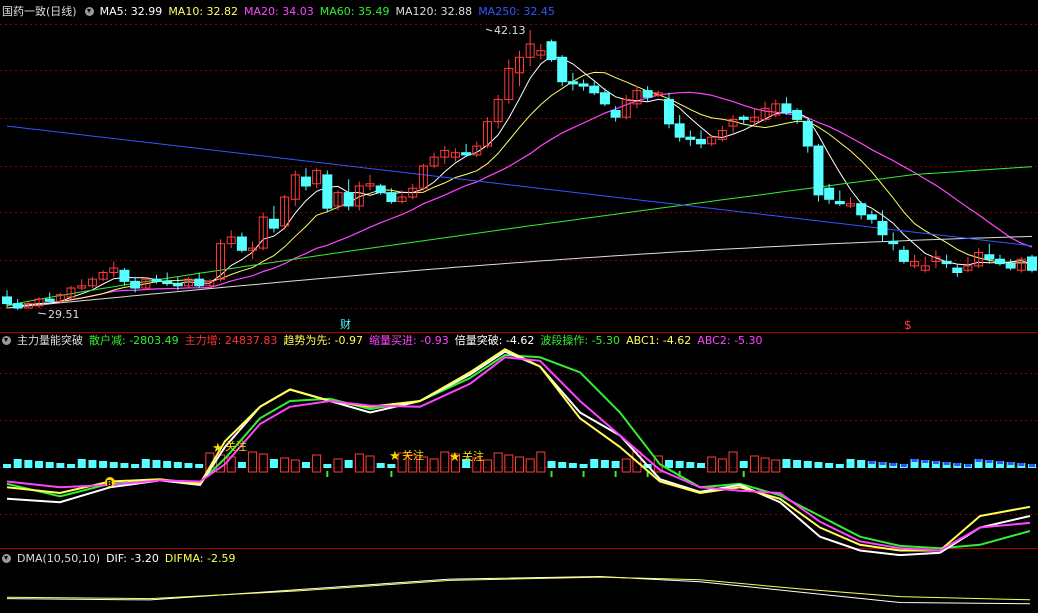 The image size is (1038, 613). What do you see at coordinates (510, 30) in the screenshot?
I see `high-price-label: 42.13` at bounding box center [510, 30].